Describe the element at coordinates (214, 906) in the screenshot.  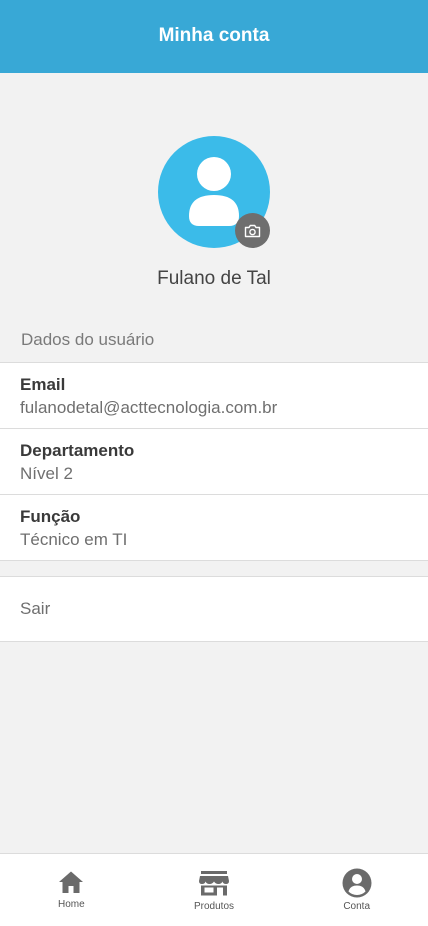
I see `nav-label: Produtos` at that location.